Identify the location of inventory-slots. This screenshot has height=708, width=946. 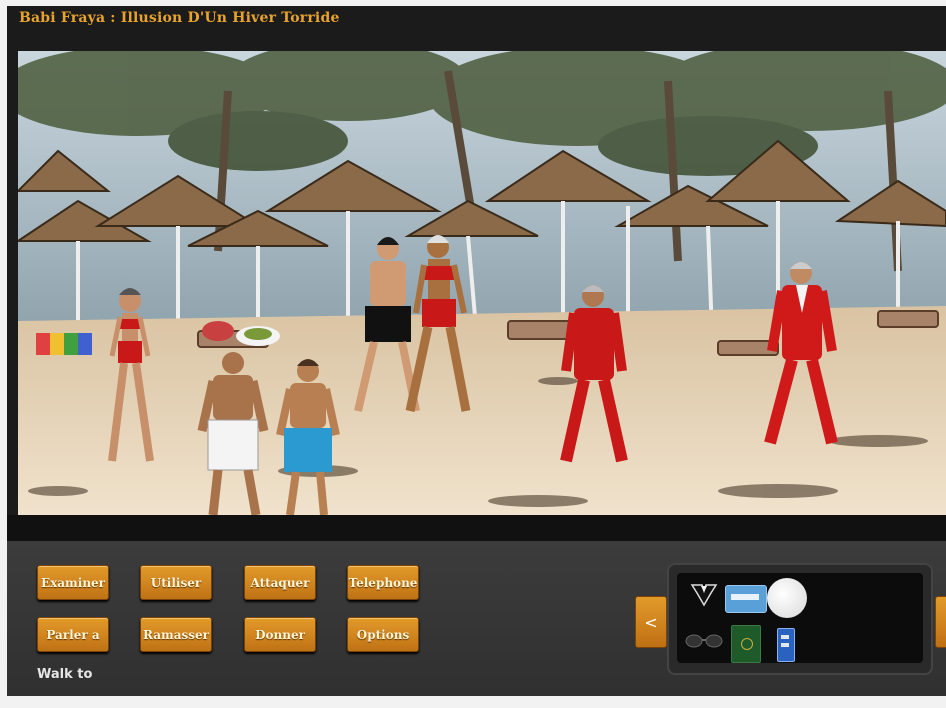
(800, 618).